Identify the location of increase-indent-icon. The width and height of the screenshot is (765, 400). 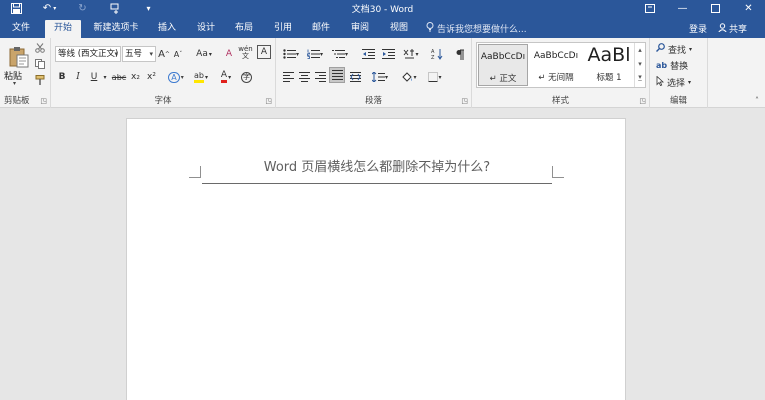
(388, 54).